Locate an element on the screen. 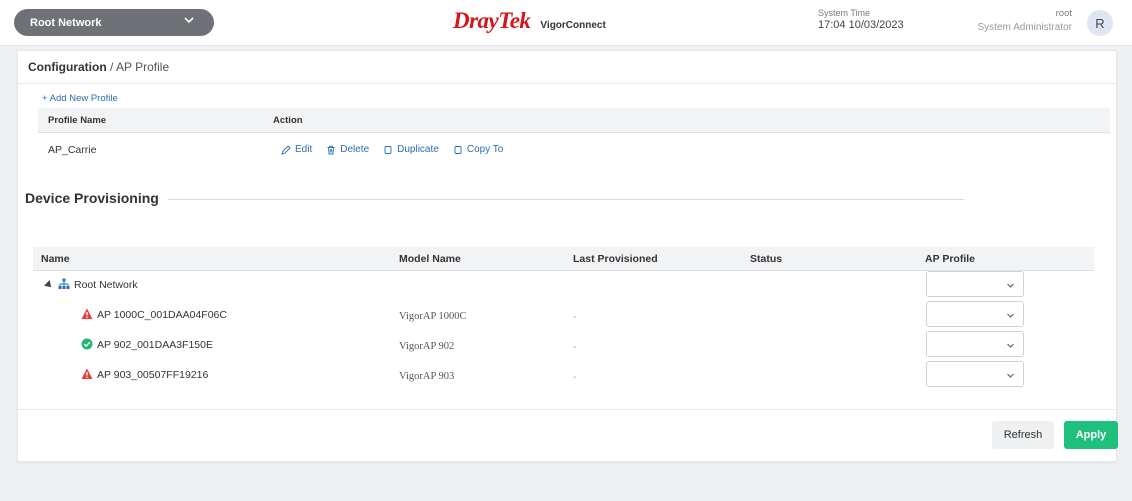 The image size is (1132, 501). apply-button: Apply is located at coordinates (1091, 435).